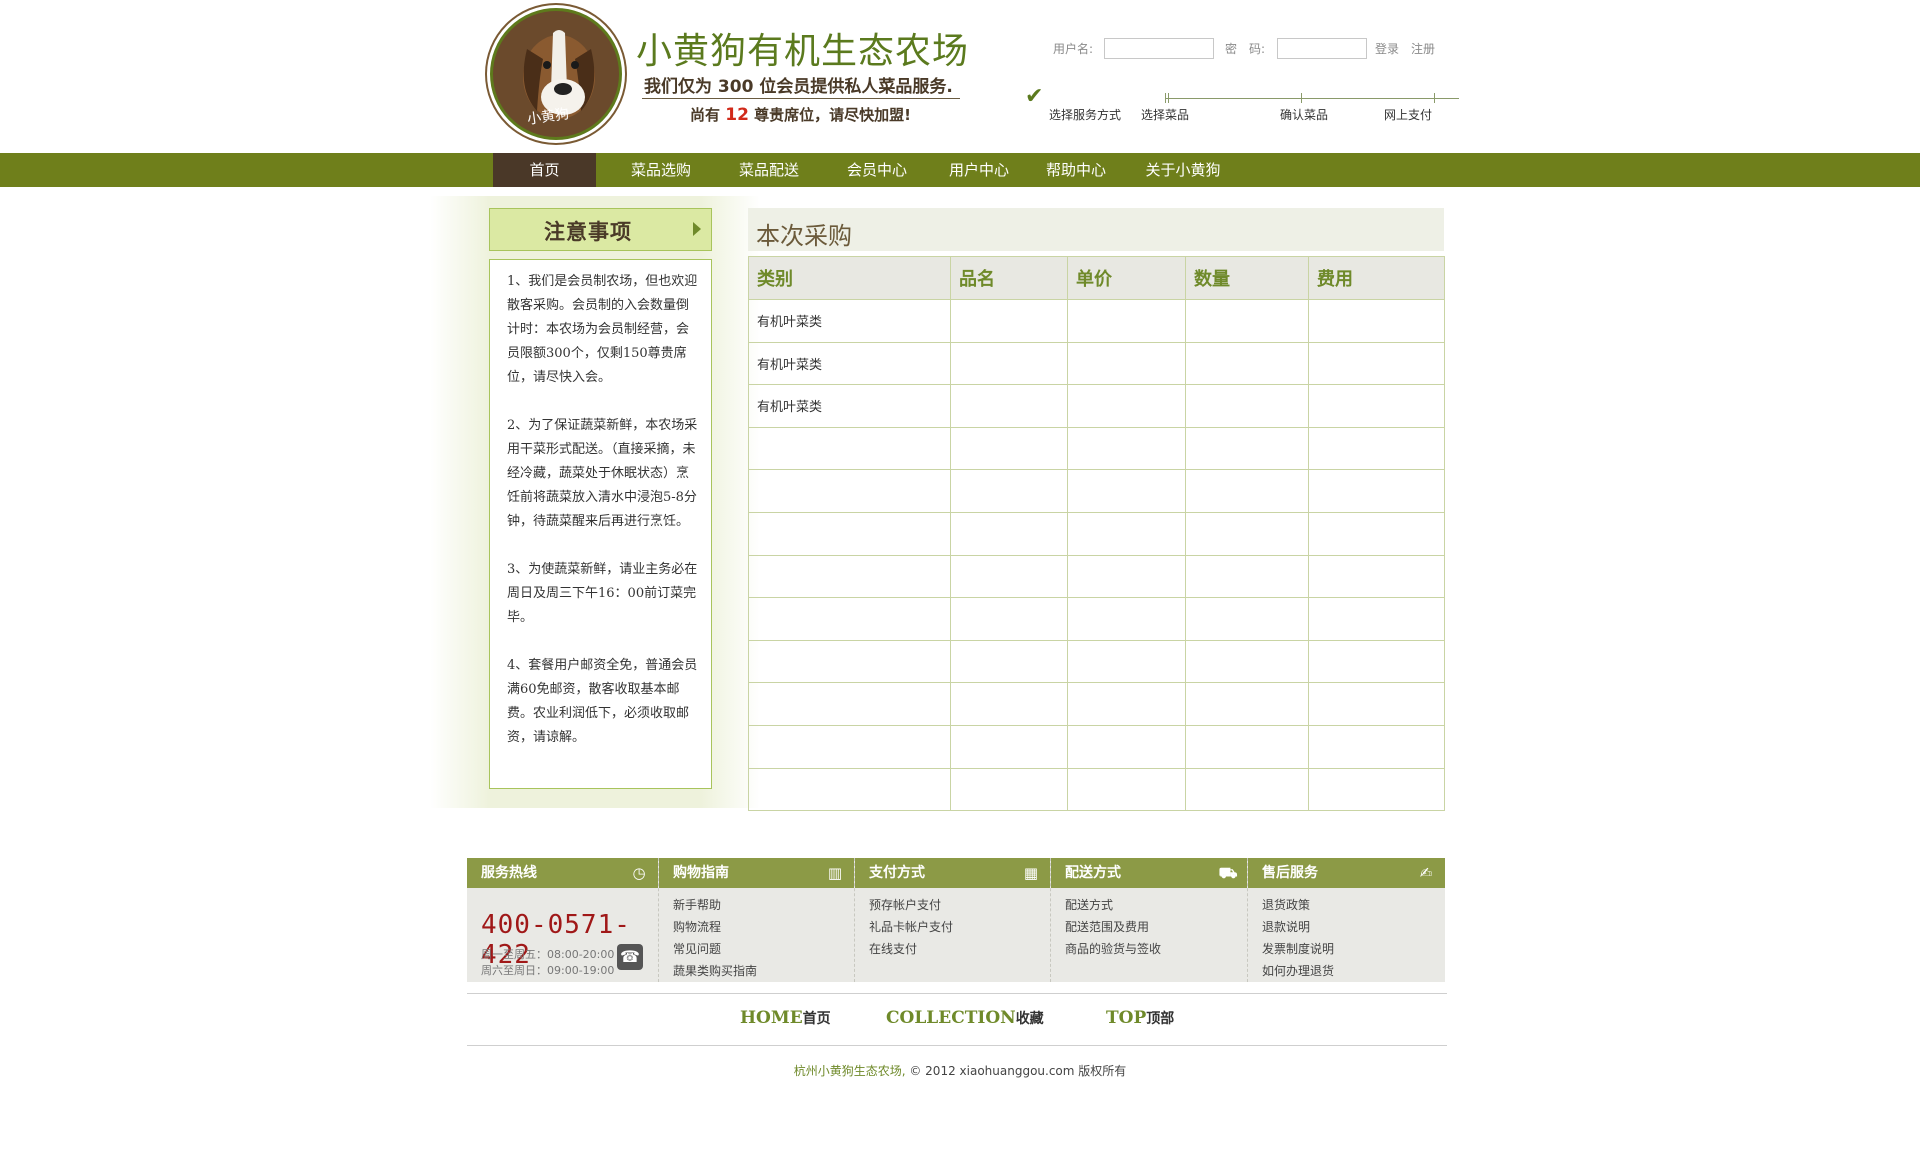 Image resolution: width=1920 pixels, height=1158 pixels. Describe the element at coordinates (1304, 114) in the screenshot. I see `step-confirm-dishes: 确认菜品` at that location.